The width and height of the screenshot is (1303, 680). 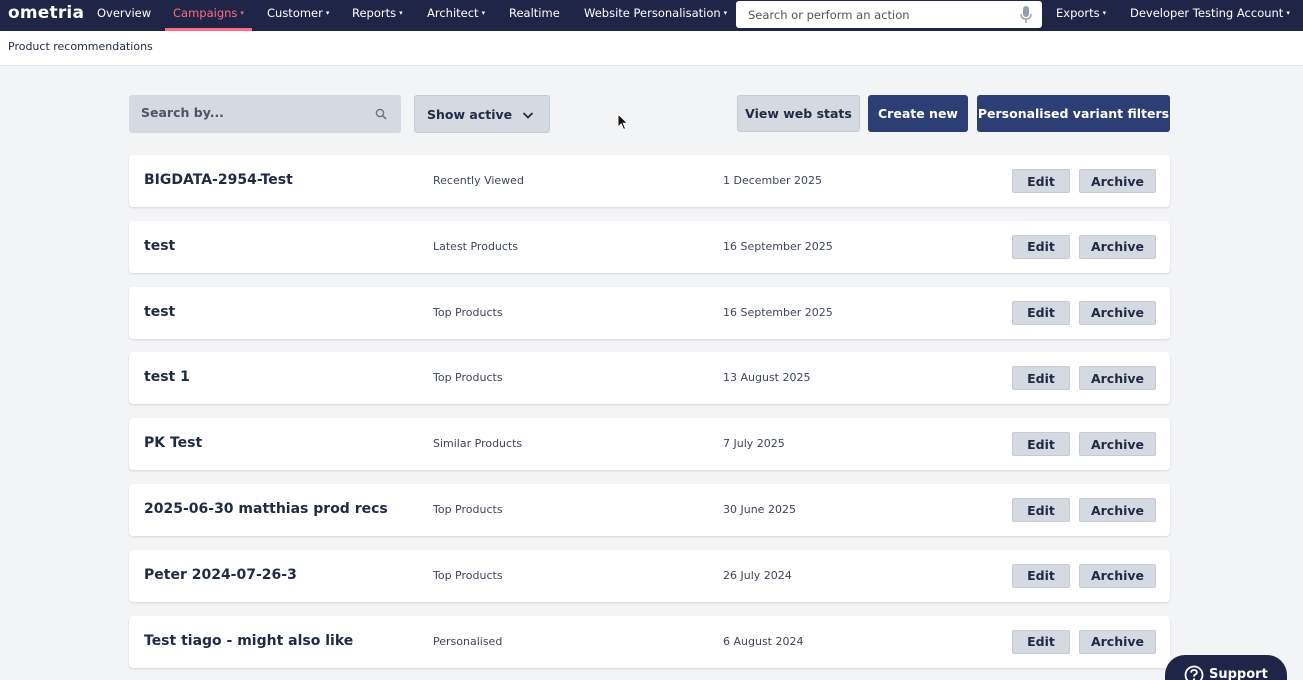 I want to click on recommendation-name: 2025-06-30 matthias prod recs, so click(x=266, y=509).